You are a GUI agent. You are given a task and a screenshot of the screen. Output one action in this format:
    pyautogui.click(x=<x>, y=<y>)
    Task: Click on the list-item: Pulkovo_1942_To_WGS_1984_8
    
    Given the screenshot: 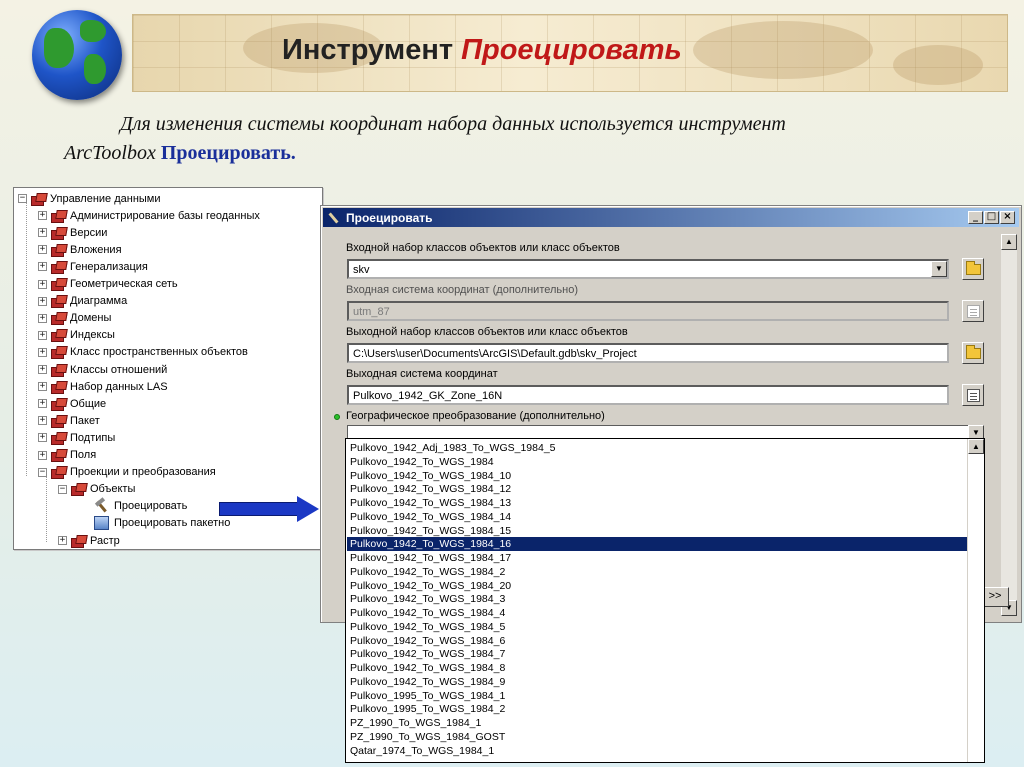 What is the action you would take?
    pyautogui.click(x=647, y=668)
    